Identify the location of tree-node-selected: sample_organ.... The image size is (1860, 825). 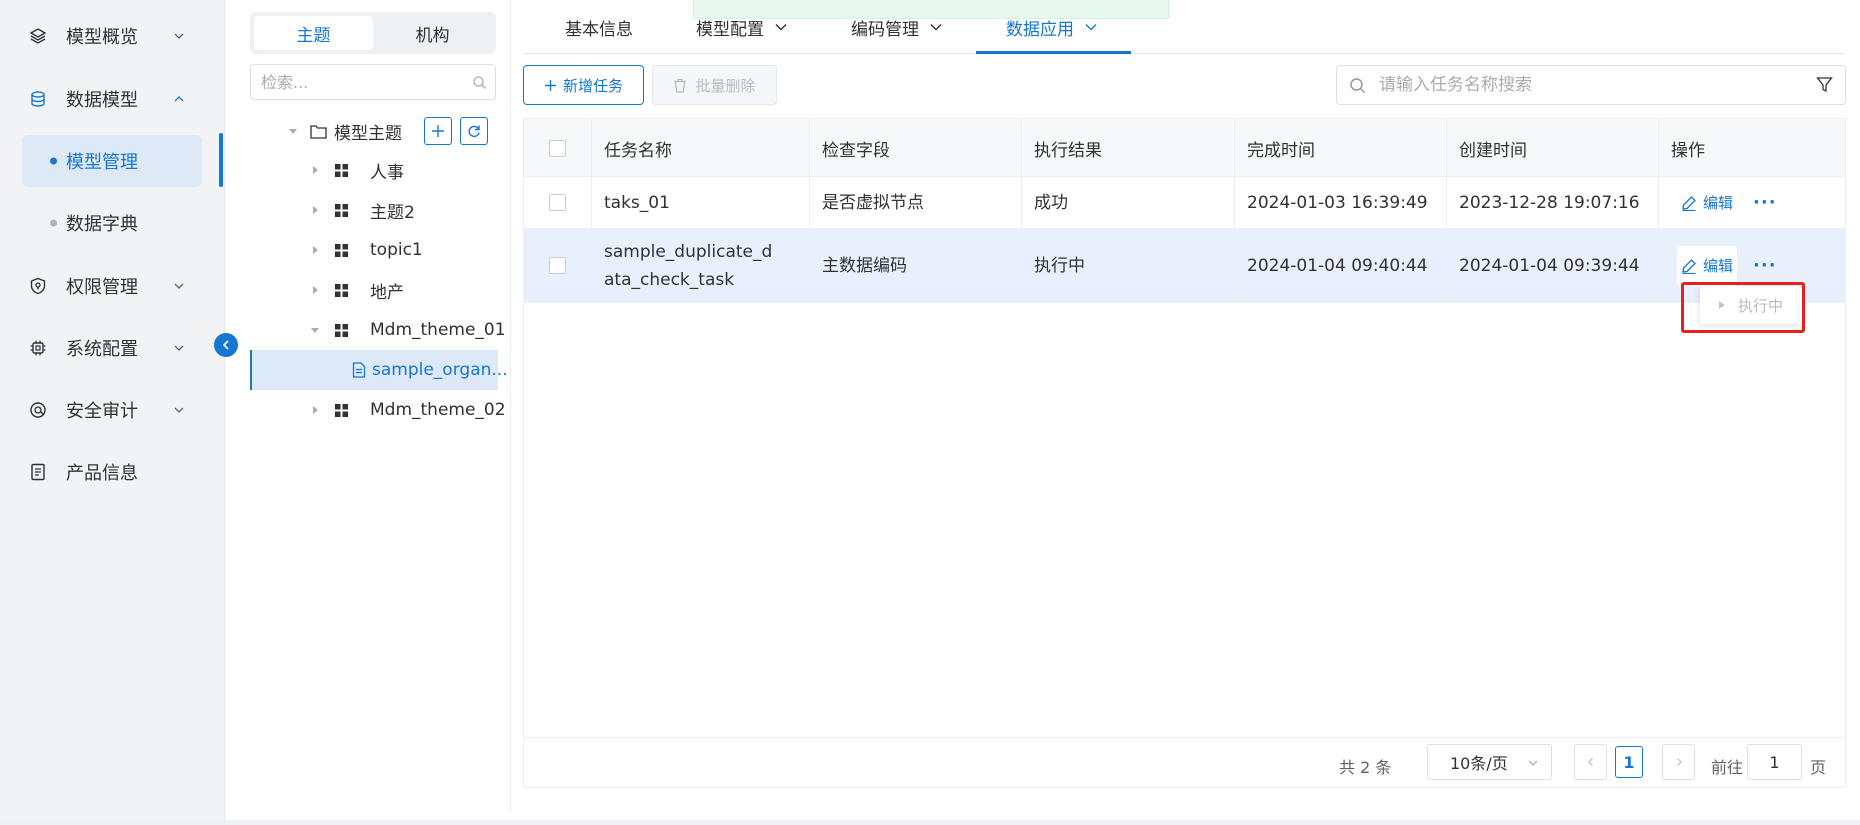
(379, 370).